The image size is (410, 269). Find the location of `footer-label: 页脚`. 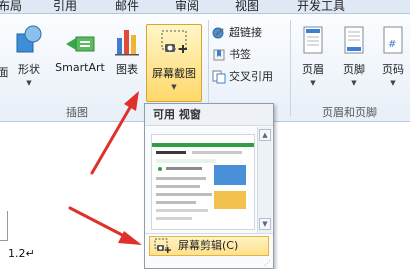

footer-label: 页脚 is located at coordinates (354, 69).